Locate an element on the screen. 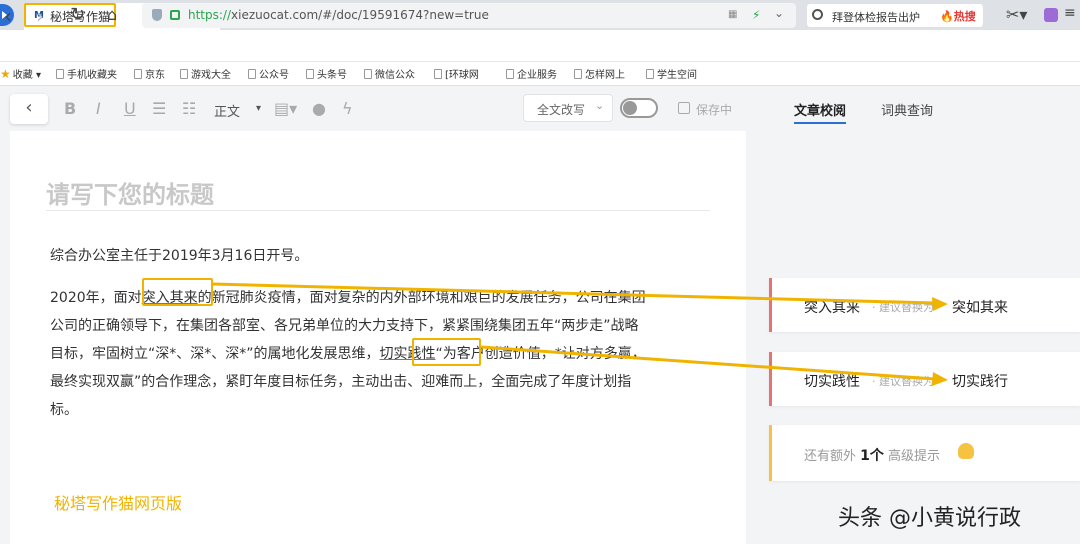  bookmark-item: 学生空间 is located at coordinates (671, 73).